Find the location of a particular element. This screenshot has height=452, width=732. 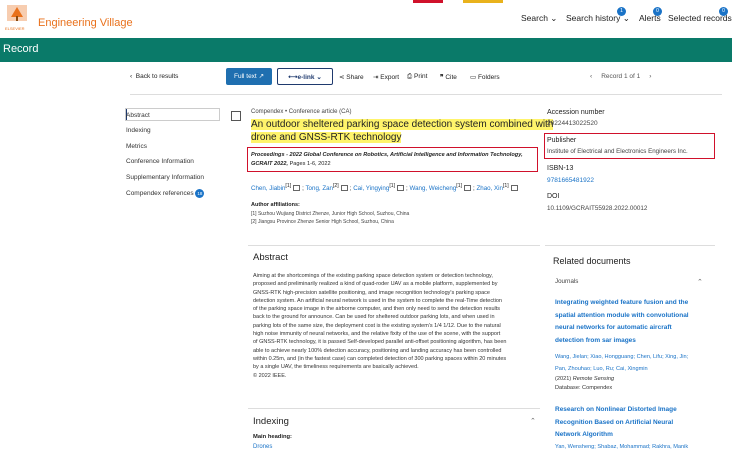

journals-section-label: Journals is located at coordinates (567, 281).